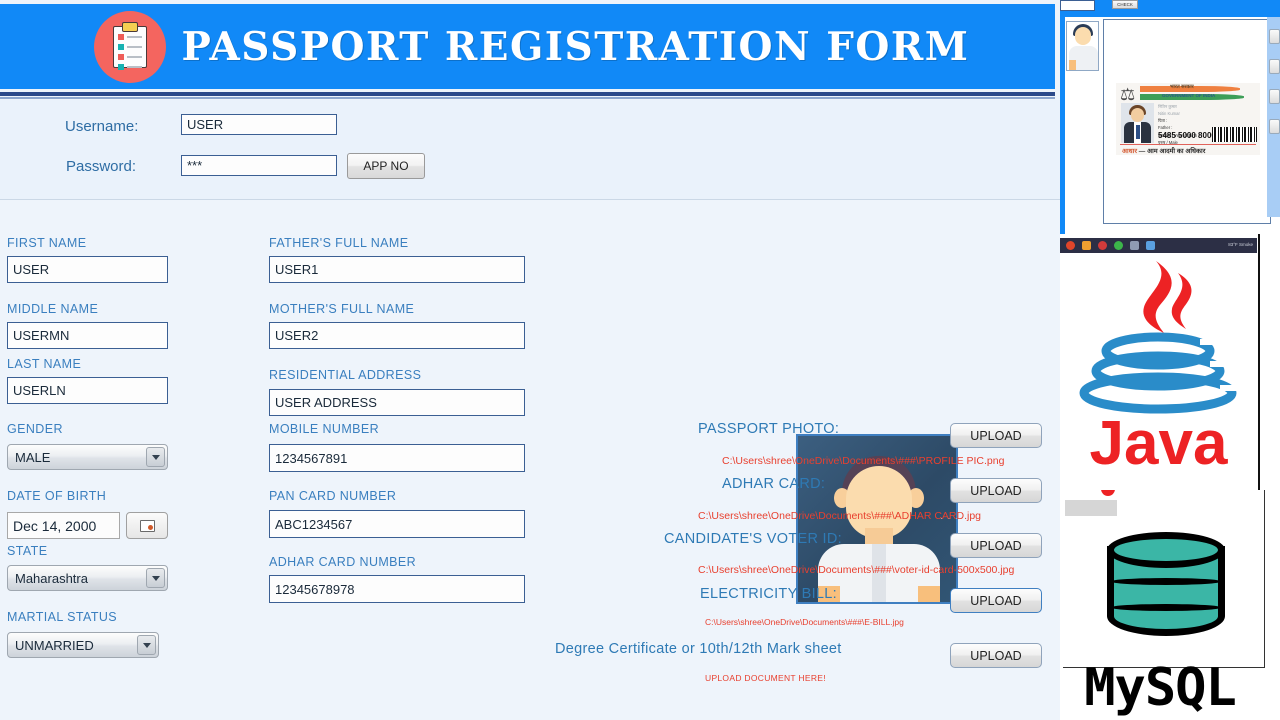 This screenshot has height=720, width=1280. What do you see at coordinates (62, 617) in the screenshot?
I see `marital-status-label: MARTIAL STATUS` at bounding box center [62, 617].